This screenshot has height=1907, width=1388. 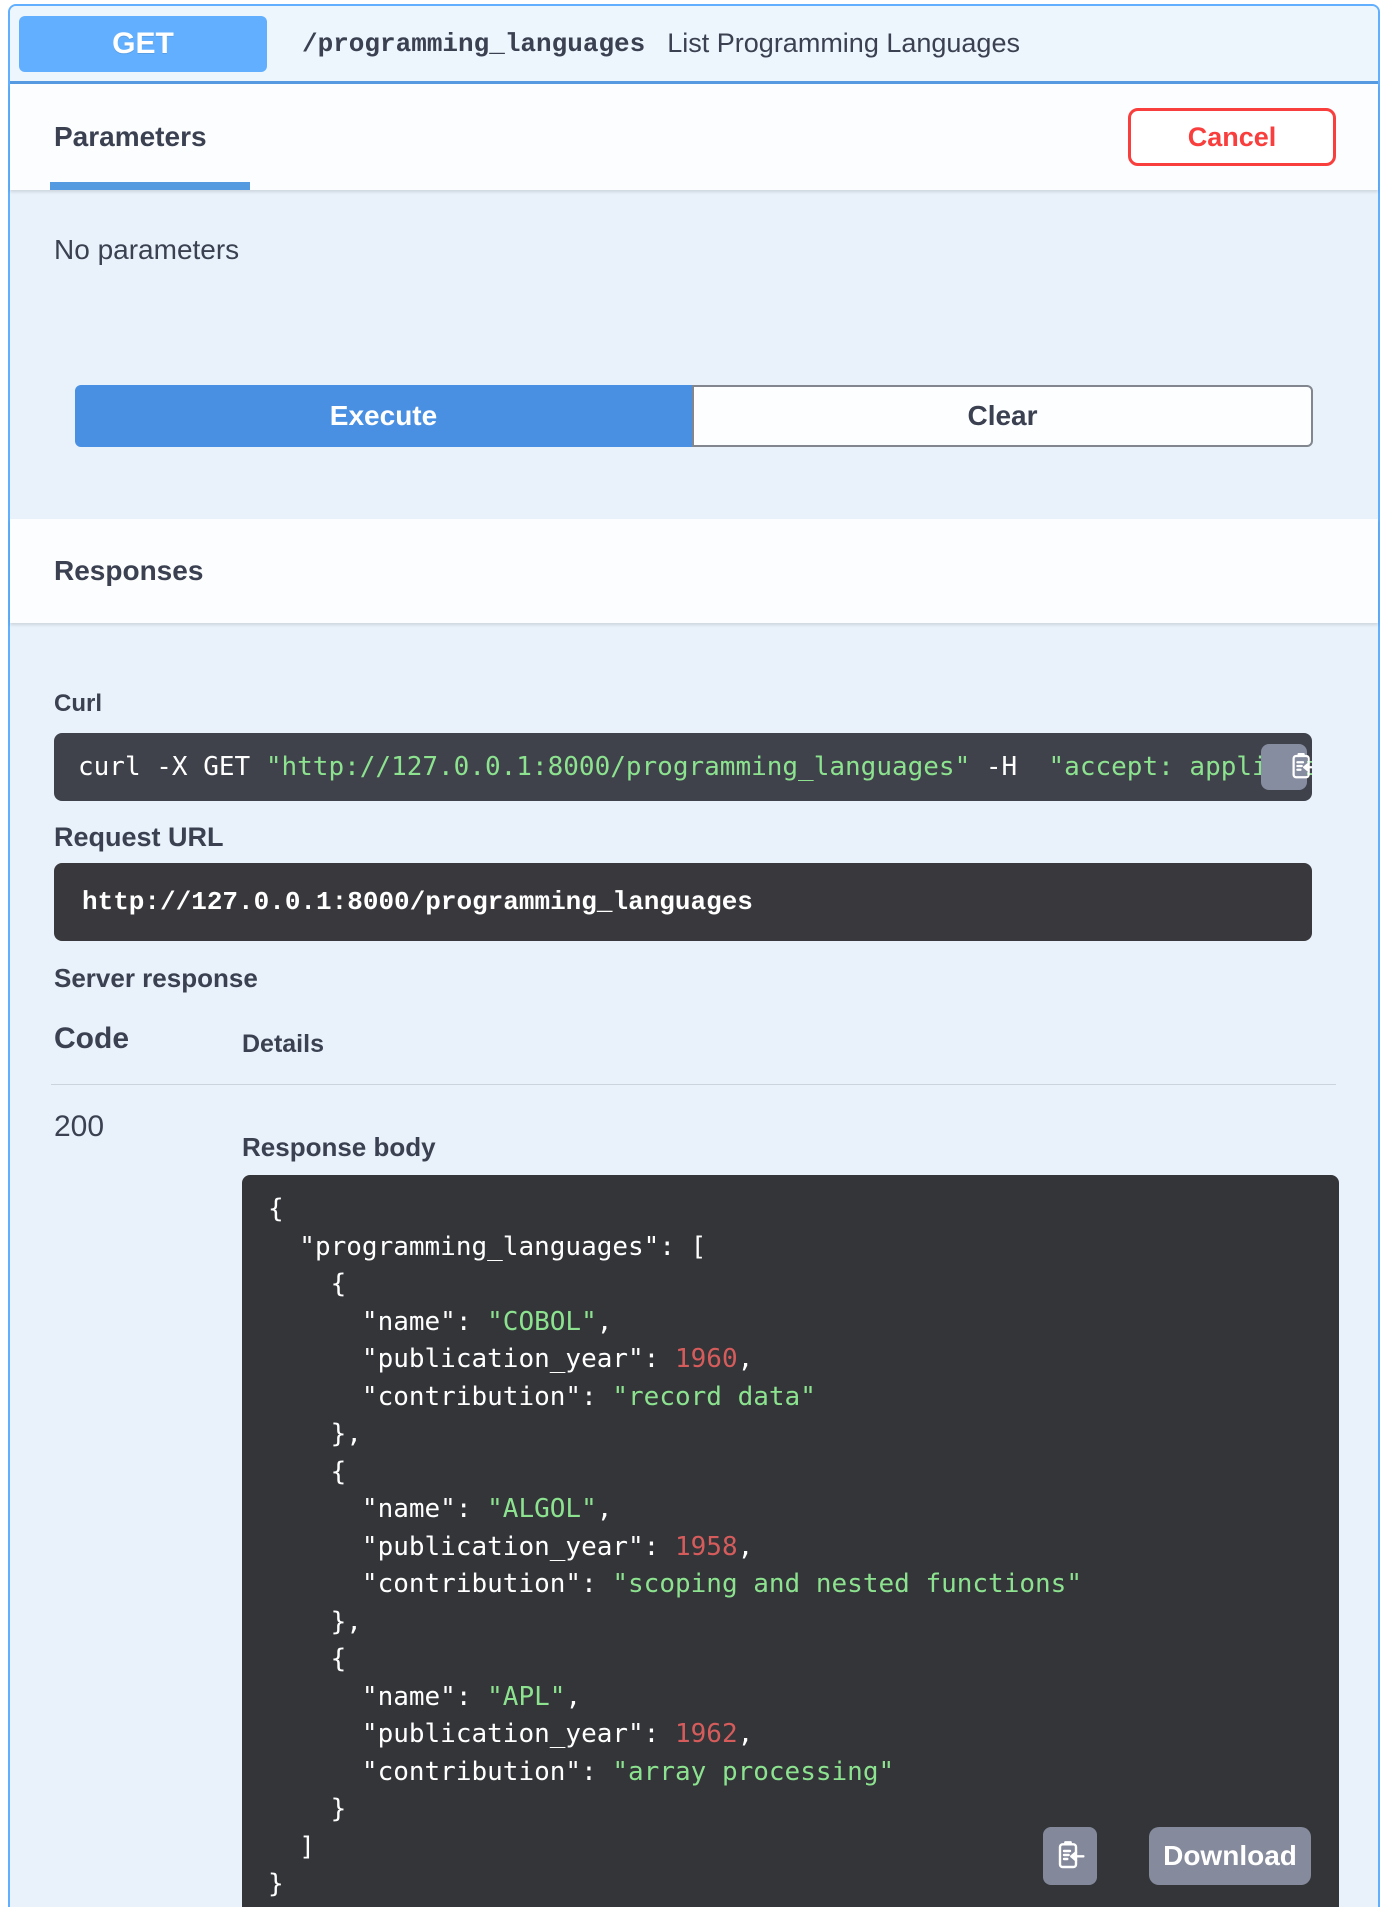 What do you see at coordinates (283, 1044) in the screenshot?
I see `details-column-header: Details` at bounding box center [283, 1044].